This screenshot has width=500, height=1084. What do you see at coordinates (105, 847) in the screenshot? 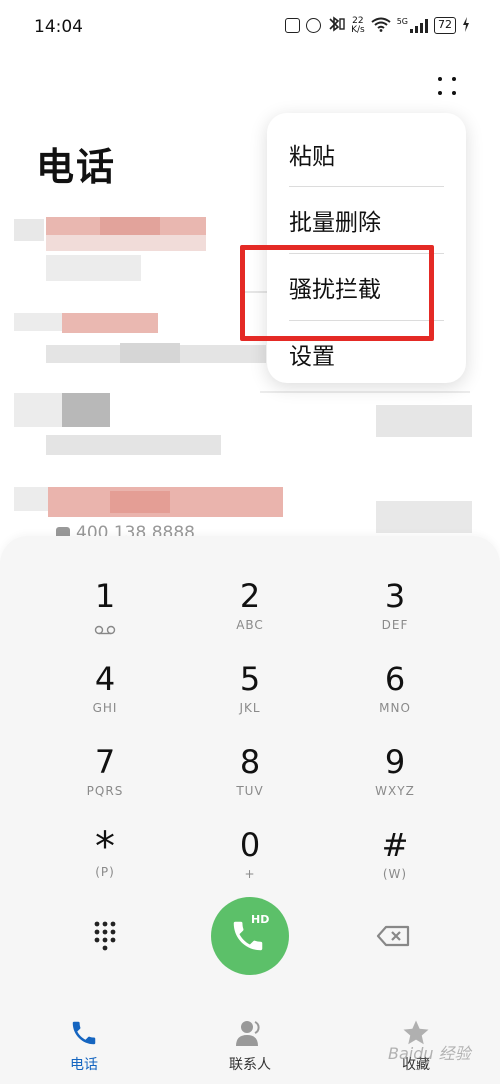
I see `key-digit: *` at bounding box center [105, 847].